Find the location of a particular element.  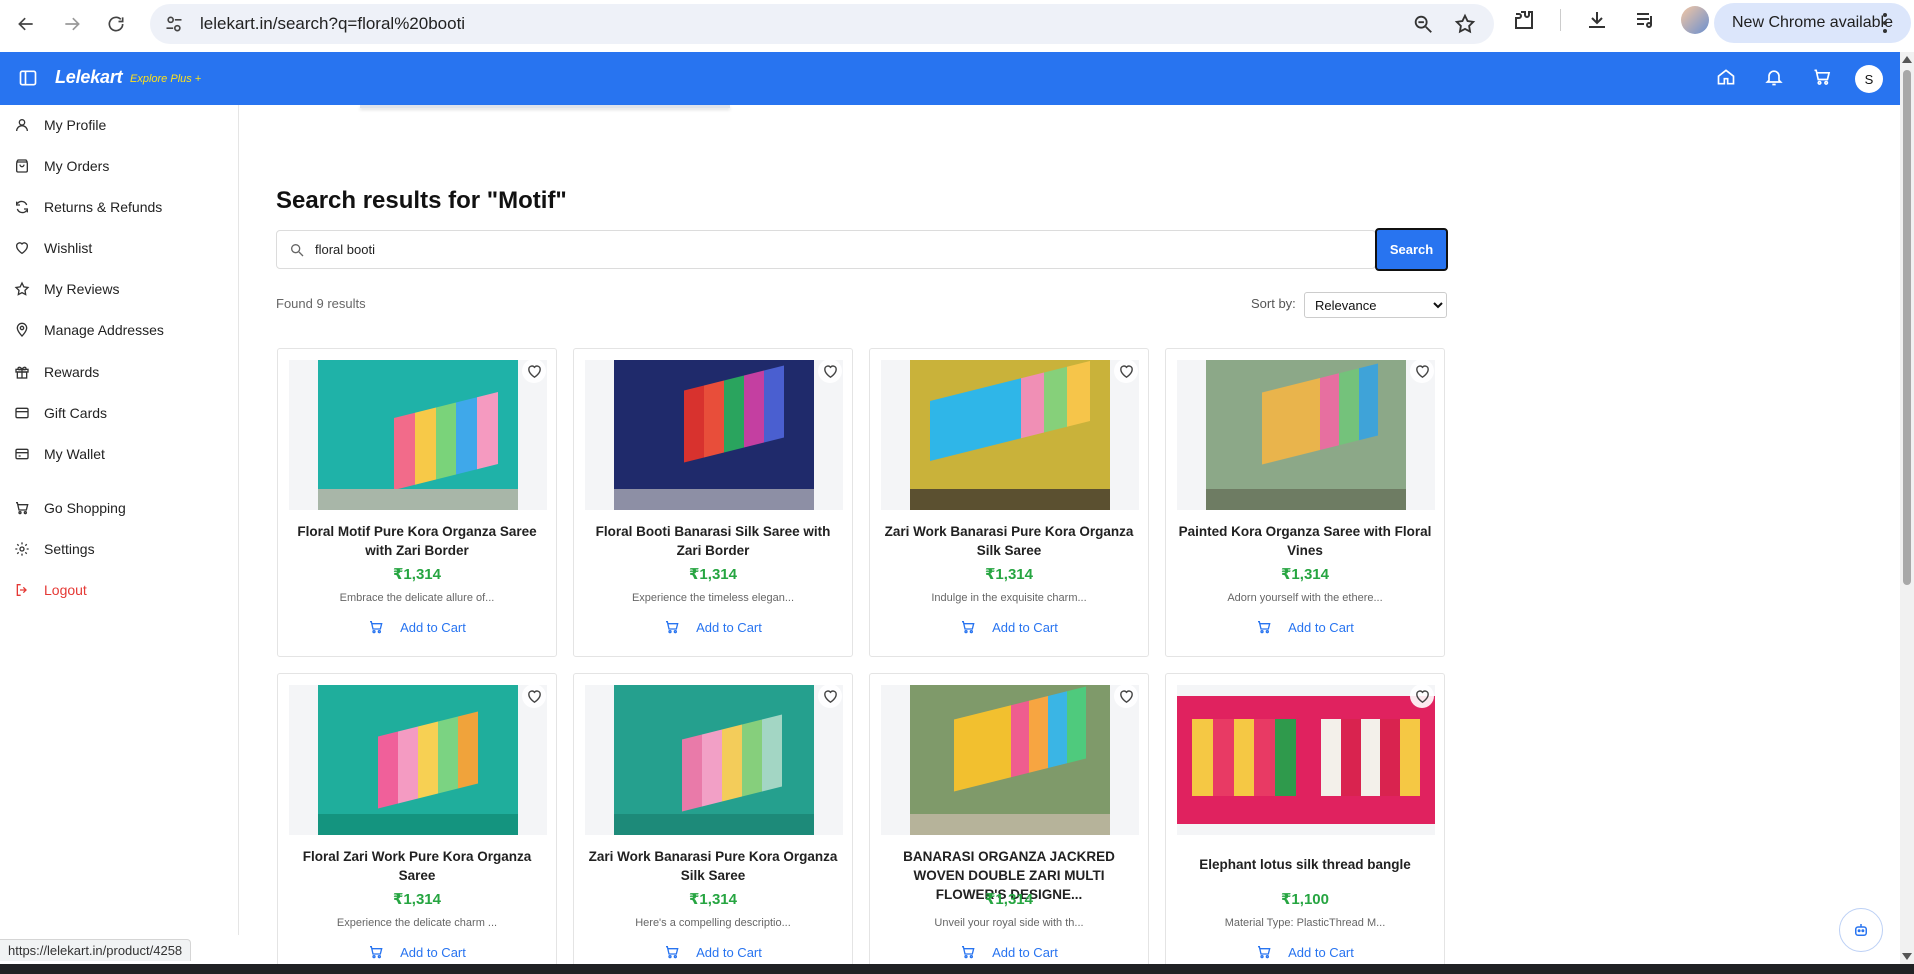

sidebar-item-manage-addresses: Manage Addresses is located at coordinates (89, 330).